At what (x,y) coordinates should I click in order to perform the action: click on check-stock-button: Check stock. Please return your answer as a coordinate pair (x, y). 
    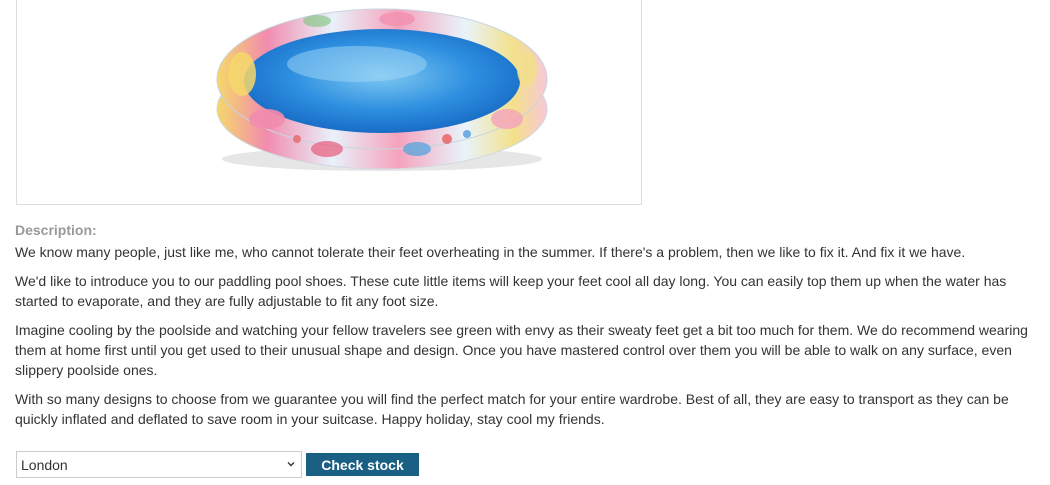
    Looking at the image, I should click on (362, 464).